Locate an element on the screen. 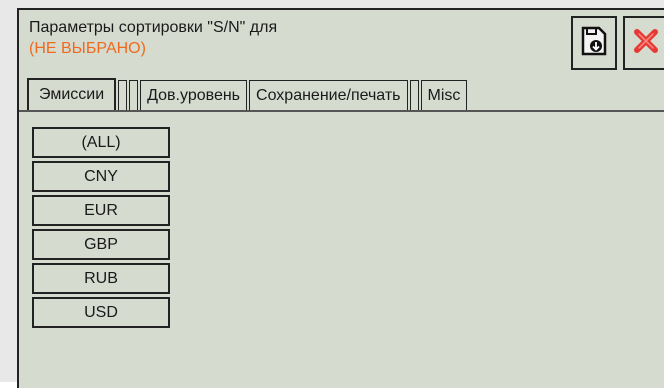  emission-item-all: (ALL) is located at coordinates (101, 142).